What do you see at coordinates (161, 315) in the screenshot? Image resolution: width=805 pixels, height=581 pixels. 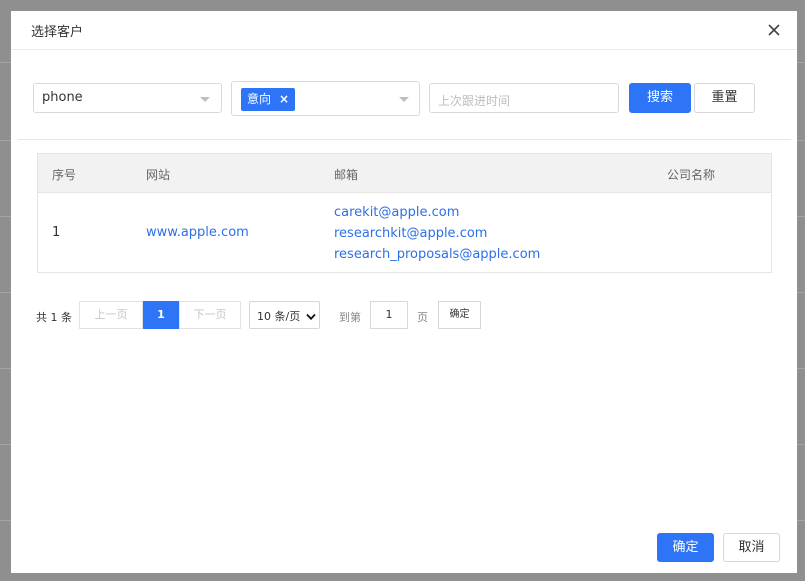 I see `page-1-button: 1` at bounding box center [161, 315].